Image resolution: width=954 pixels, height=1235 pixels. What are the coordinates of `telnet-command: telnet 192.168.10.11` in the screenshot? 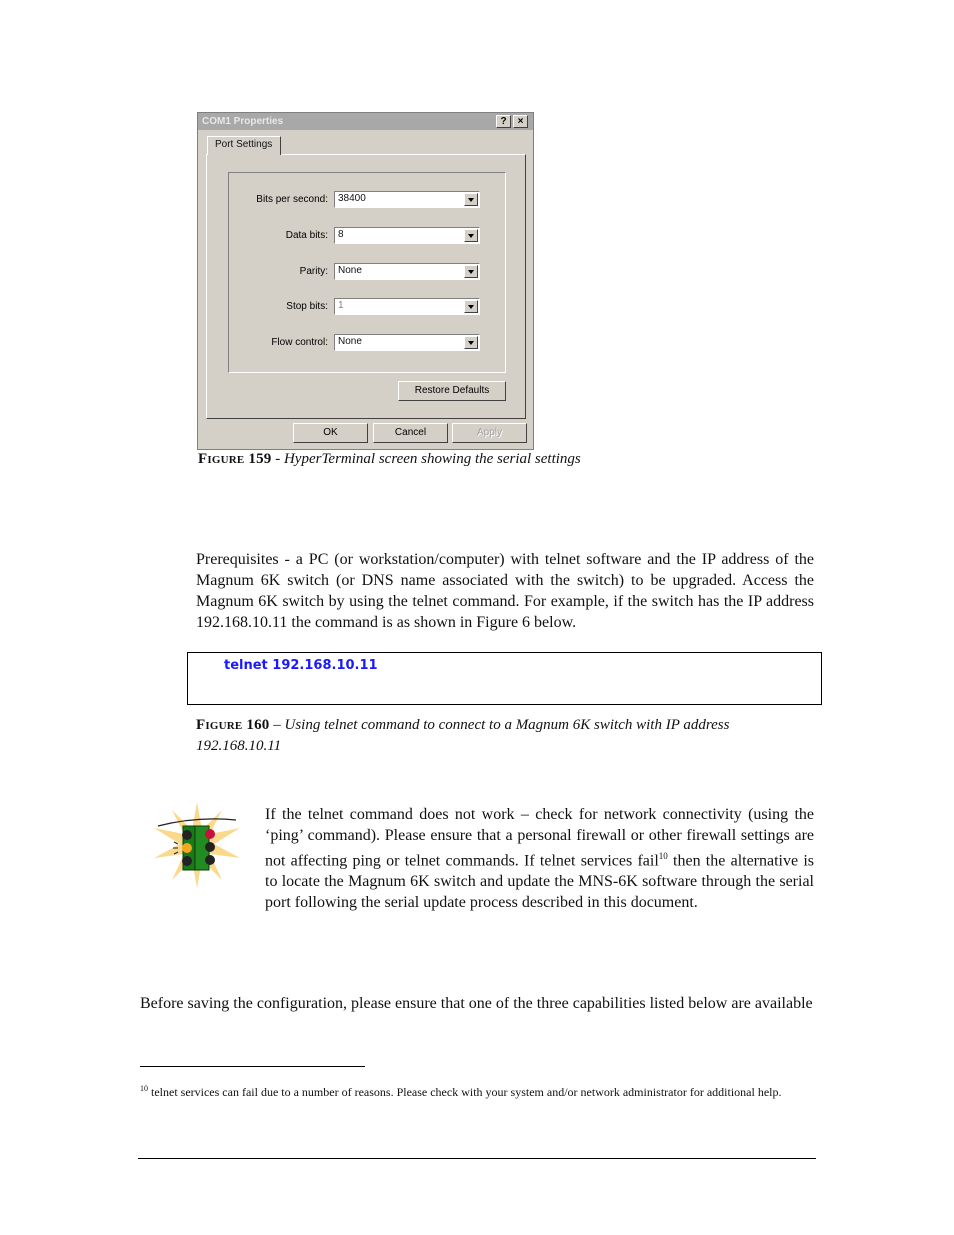 It's located at (301, 665).